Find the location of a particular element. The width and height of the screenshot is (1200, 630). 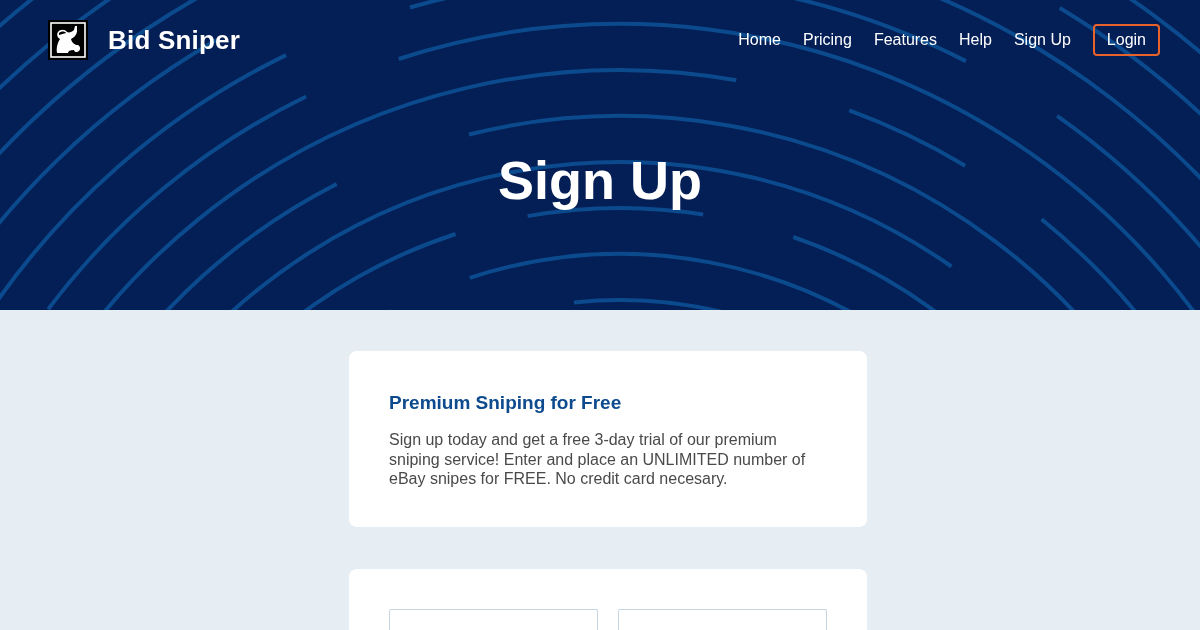

nav-link: Sign Up is located at coordinates (1042, 40).